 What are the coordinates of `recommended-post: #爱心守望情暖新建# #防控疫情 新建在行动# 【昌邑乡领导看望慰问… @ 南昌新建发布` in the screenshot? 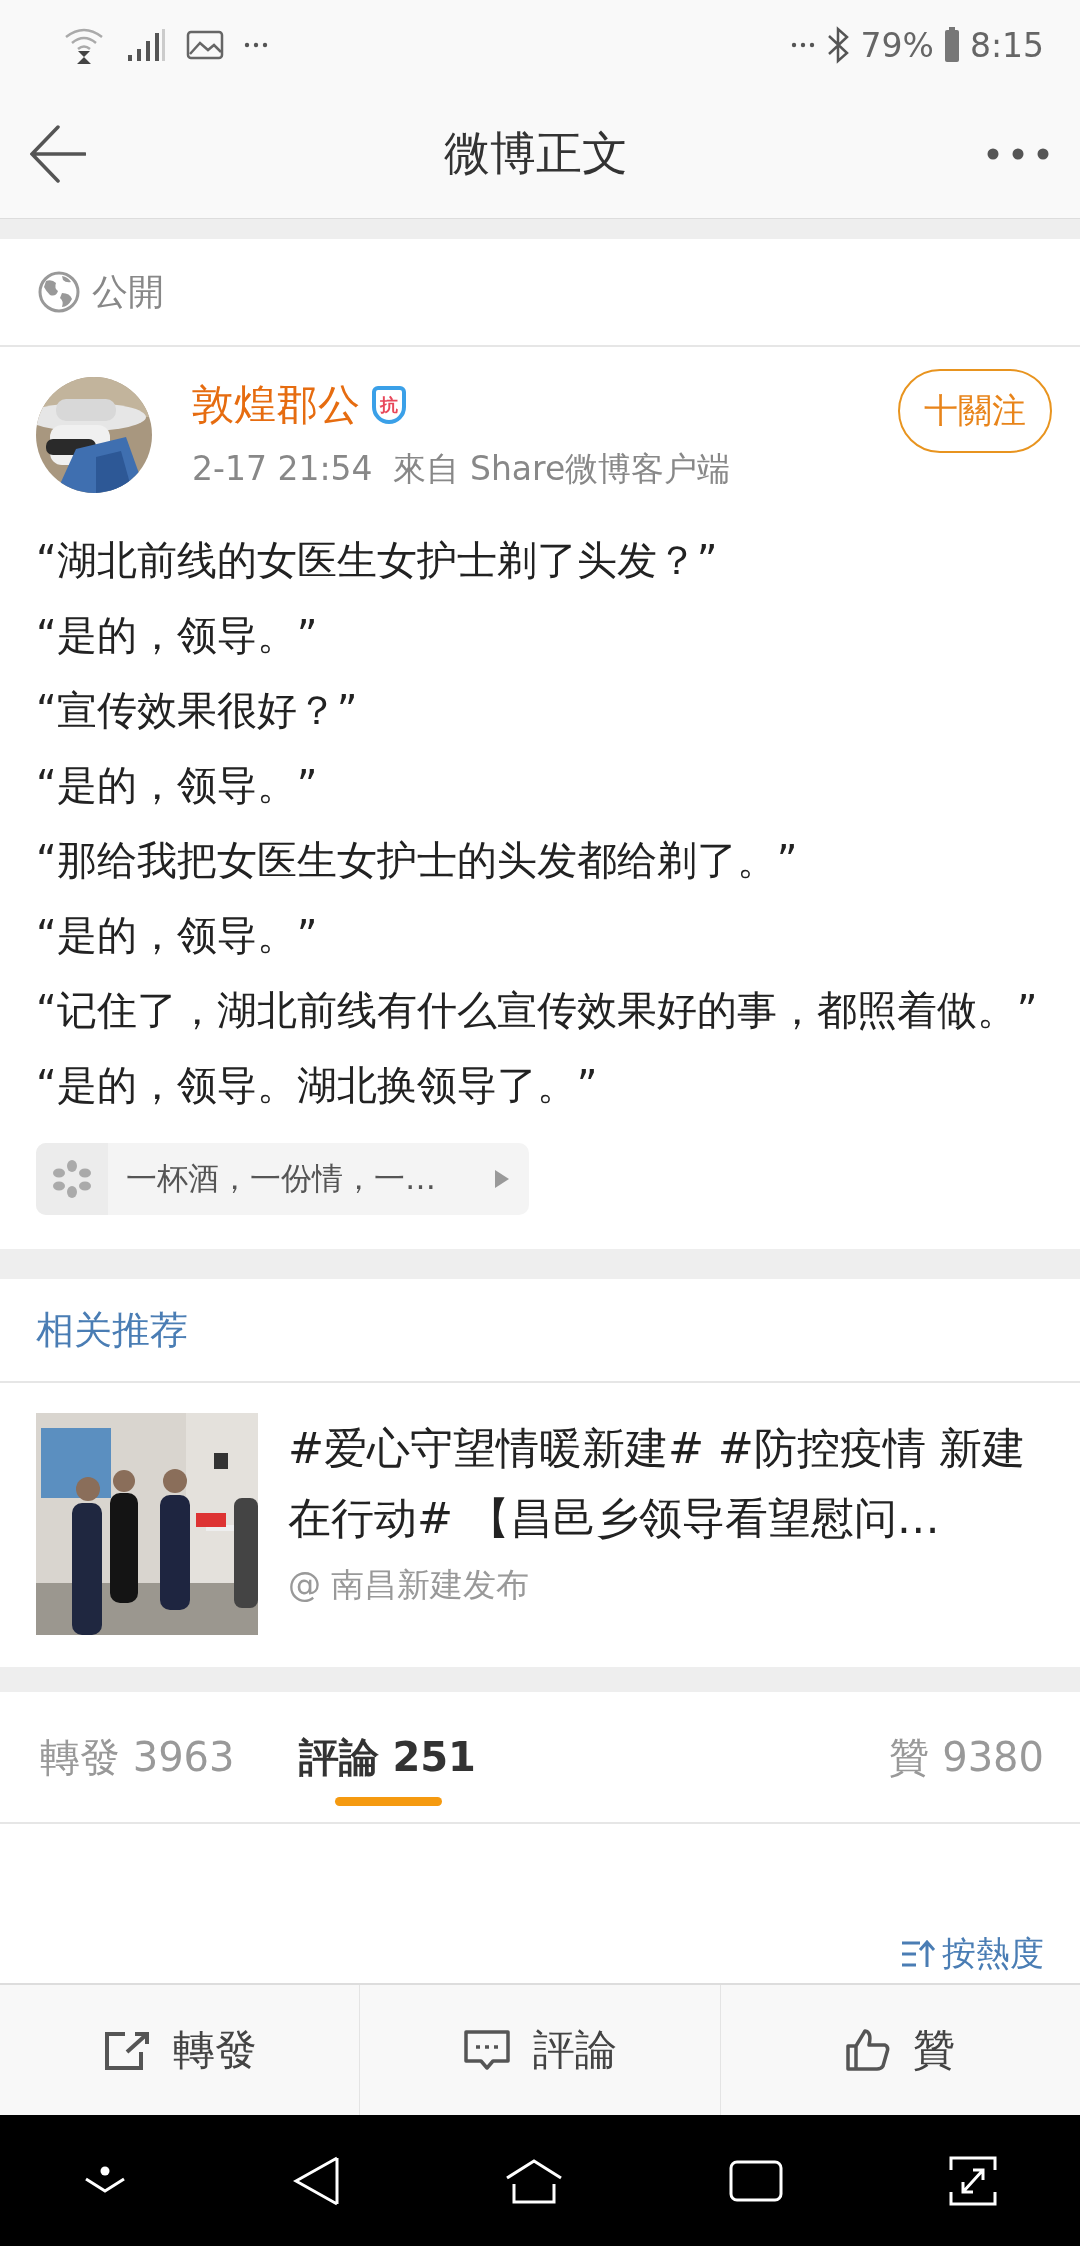 It's located at (540, 1525).